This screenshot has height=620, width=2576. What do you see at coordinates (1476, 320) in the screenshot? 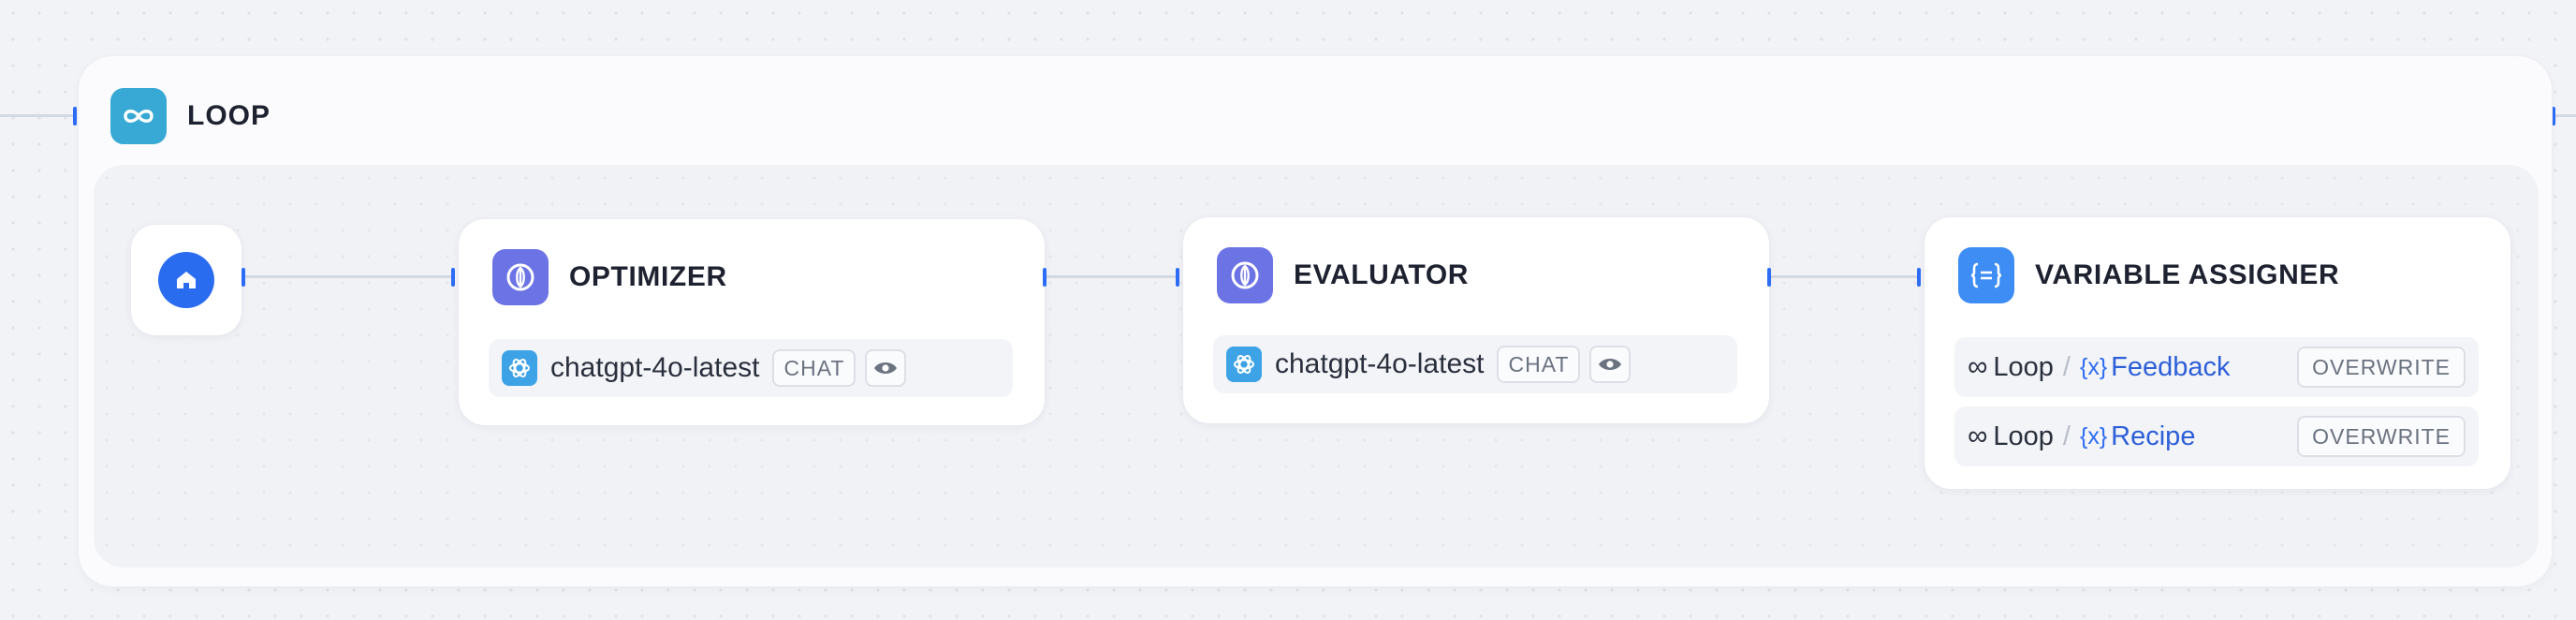
I see `evaluator-node: EVALUATOR chatgpt-4o-latest CHAT` at bounding box center [1476, 320].